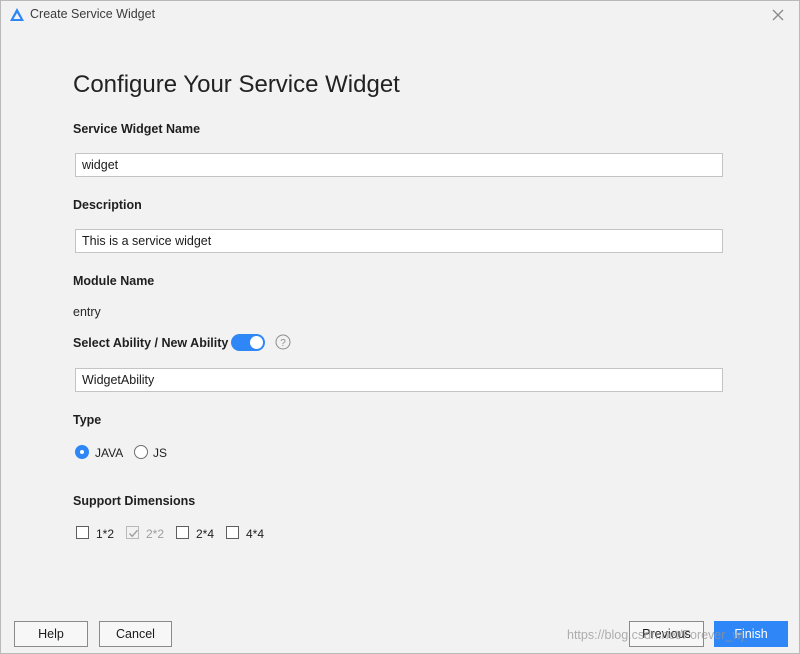 This screenshot has height=654, width=800. I want to click on type-js-label: JS, so click(160, 453).